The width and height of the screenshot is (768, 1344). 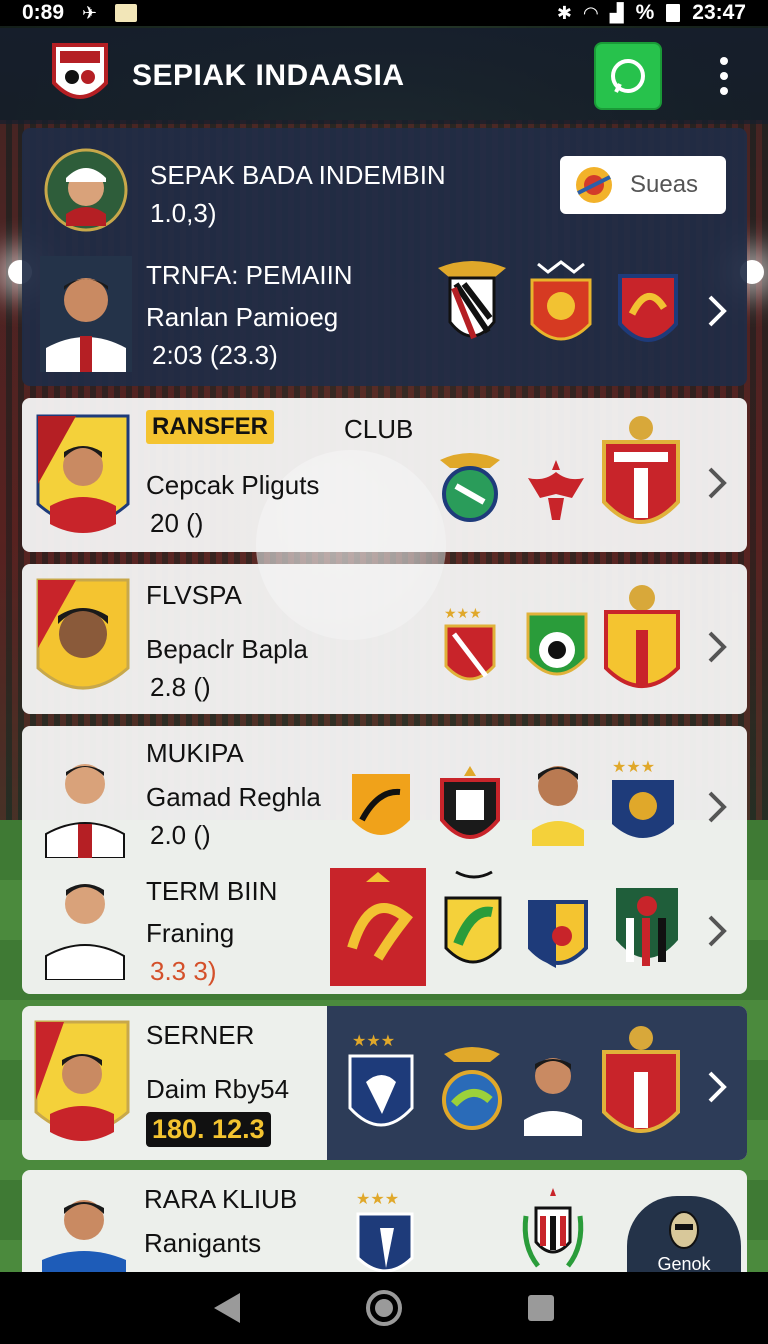 I want to click on club-round-green-badge-icon, so click(x=472, y=1090).